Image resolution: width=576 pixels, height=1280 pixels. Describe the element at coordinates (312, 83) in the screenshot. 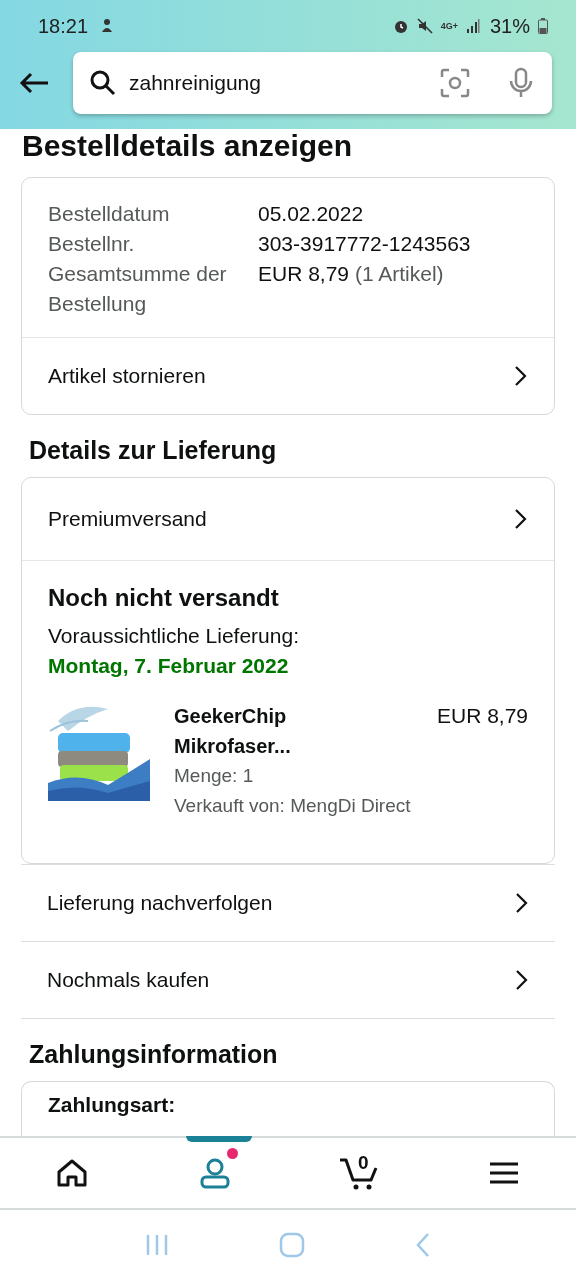

I see `search-field: zahnreinigung` at that location.